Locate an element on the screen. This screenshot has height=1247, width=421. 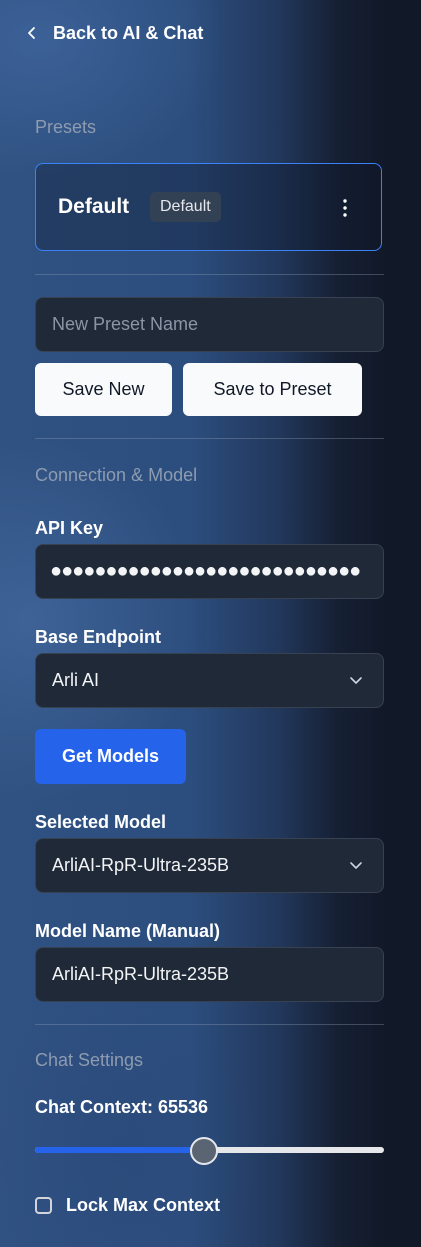
slider-fill is located at coordinates (119, 1150).